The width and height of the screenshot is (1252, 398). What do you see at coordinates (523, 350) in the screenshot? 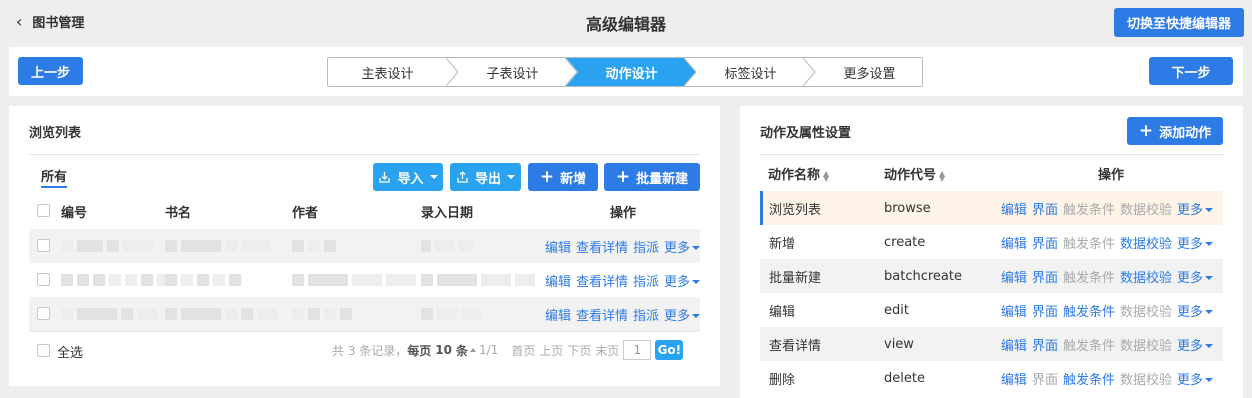
I see `first-page-link: 首页` at bounding box center [523, 350].